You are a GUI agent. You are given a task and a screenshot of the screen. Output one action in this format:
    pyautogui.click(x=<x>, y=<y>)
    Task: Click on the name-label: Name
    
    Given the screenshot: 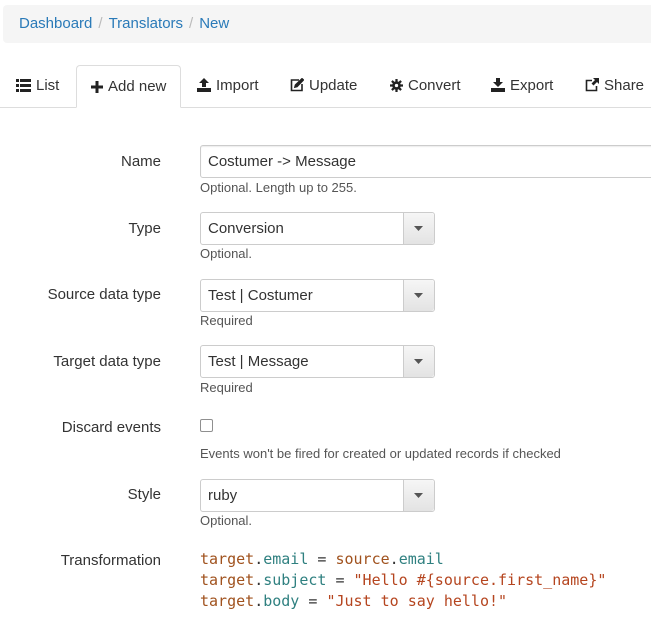 What is the action you would take?
    pyautogui.click(x=140, y=161)
    